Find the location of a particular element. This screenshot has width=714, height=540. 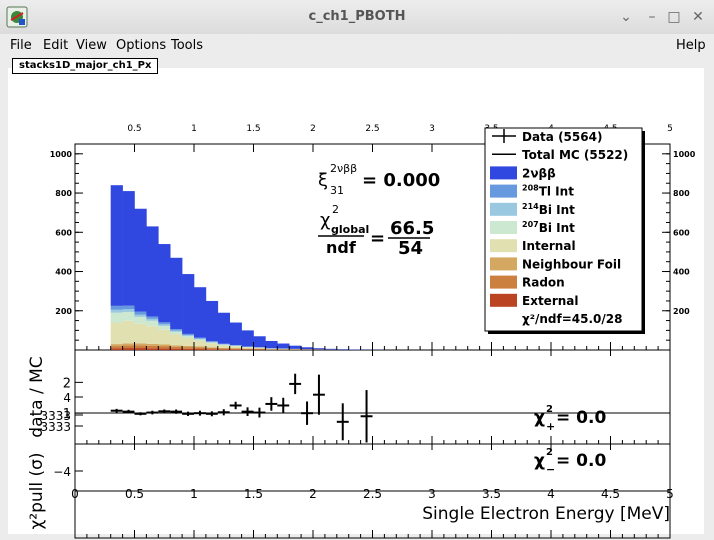

legend-label-sup-3: 208 is located at coordinates (530, 188).